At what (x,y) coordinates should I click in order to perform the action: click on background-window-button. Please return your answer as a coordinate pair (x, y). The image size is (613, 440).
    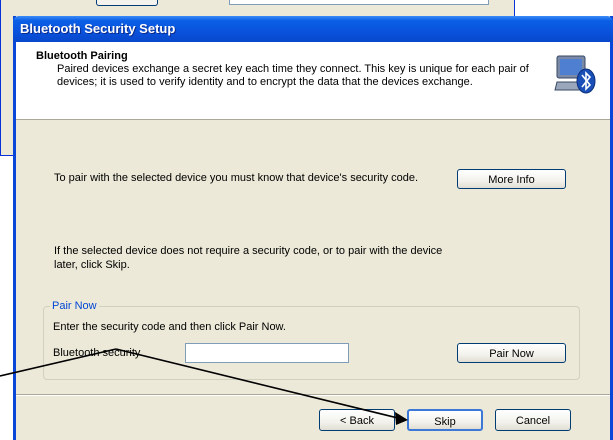
    Looking at the image, I should click on (127, 3).